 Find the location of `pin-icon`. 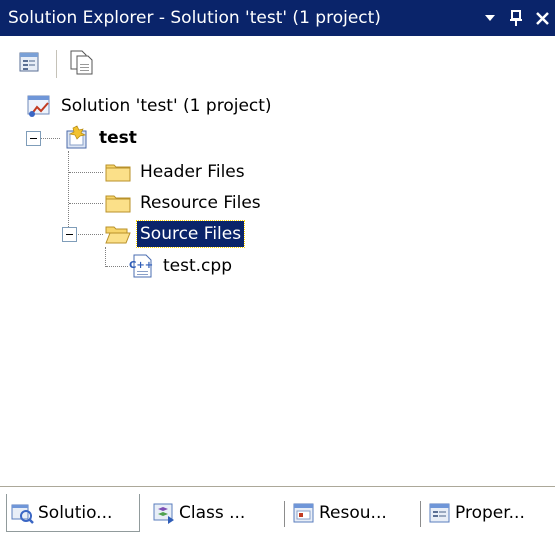

pin-icon is located at coordinates (516, 18).